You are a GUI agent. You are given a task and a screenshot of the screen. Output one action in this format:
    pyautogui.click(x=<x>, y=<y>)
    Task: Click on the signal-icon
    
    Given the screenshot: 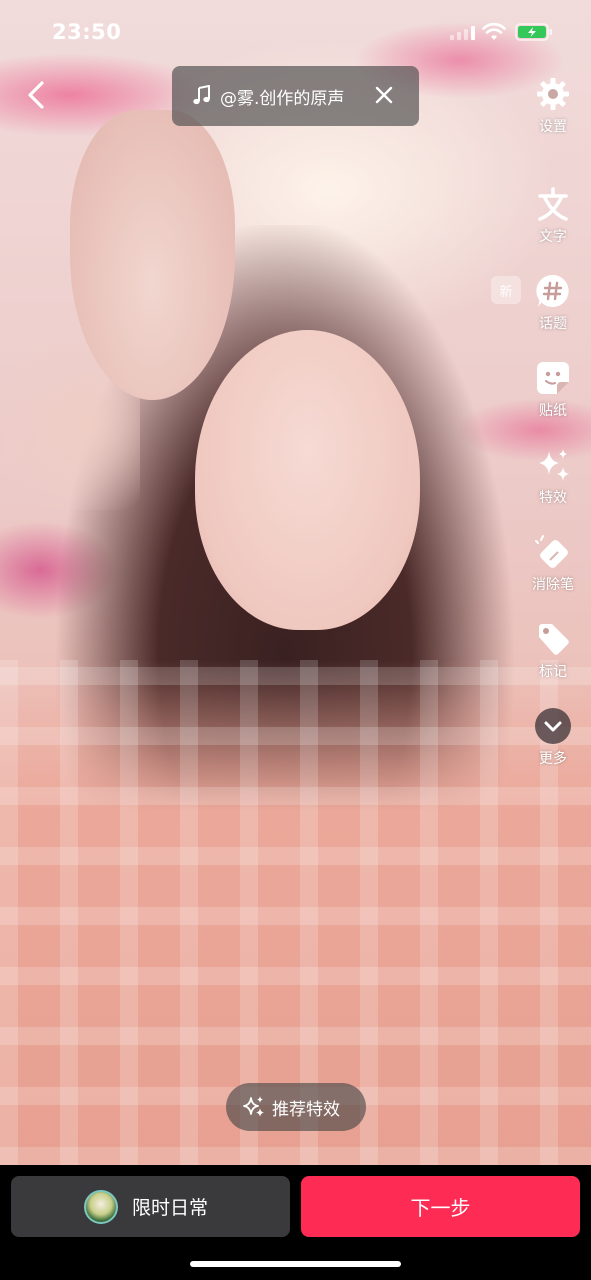 What is the action you would take?
    pyautogui.click(x=462, y=33)
    